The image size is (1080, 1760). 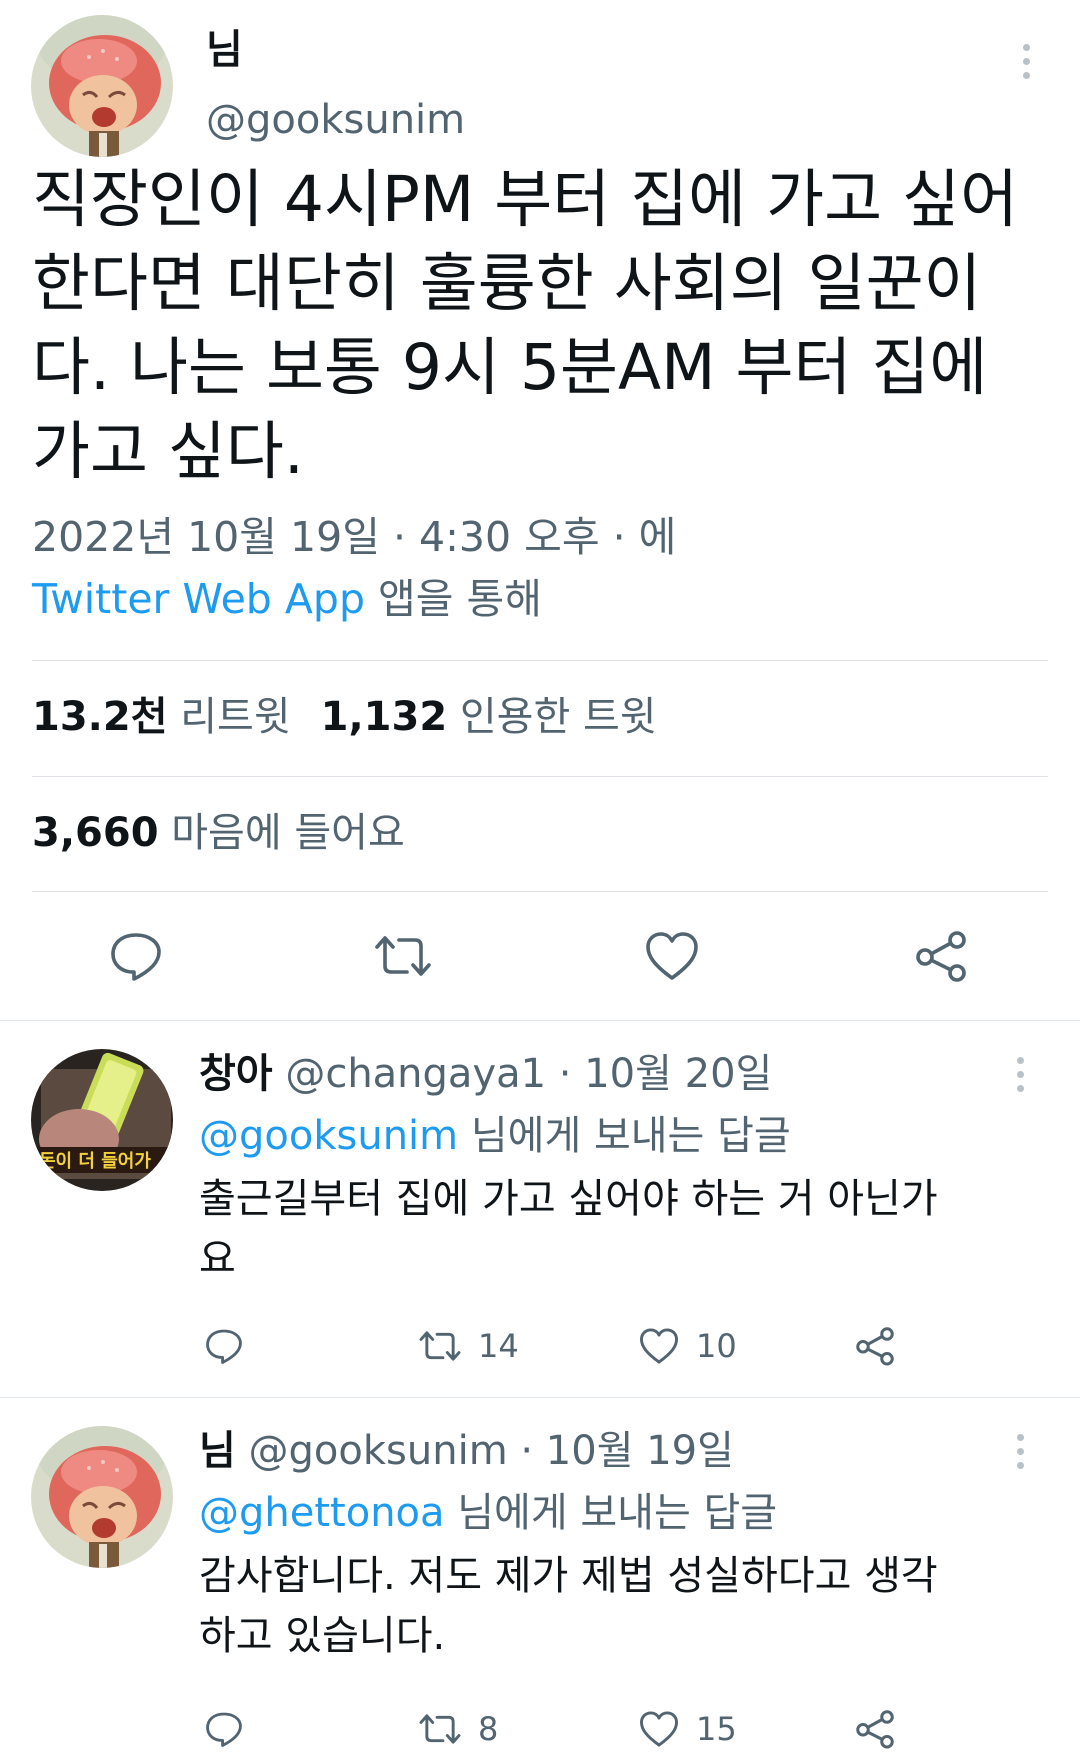 What do you see at coordinates (415, 1074) in the screenshot?
I see `author-handle: @changaya1` at bounding box center [415, 1074].